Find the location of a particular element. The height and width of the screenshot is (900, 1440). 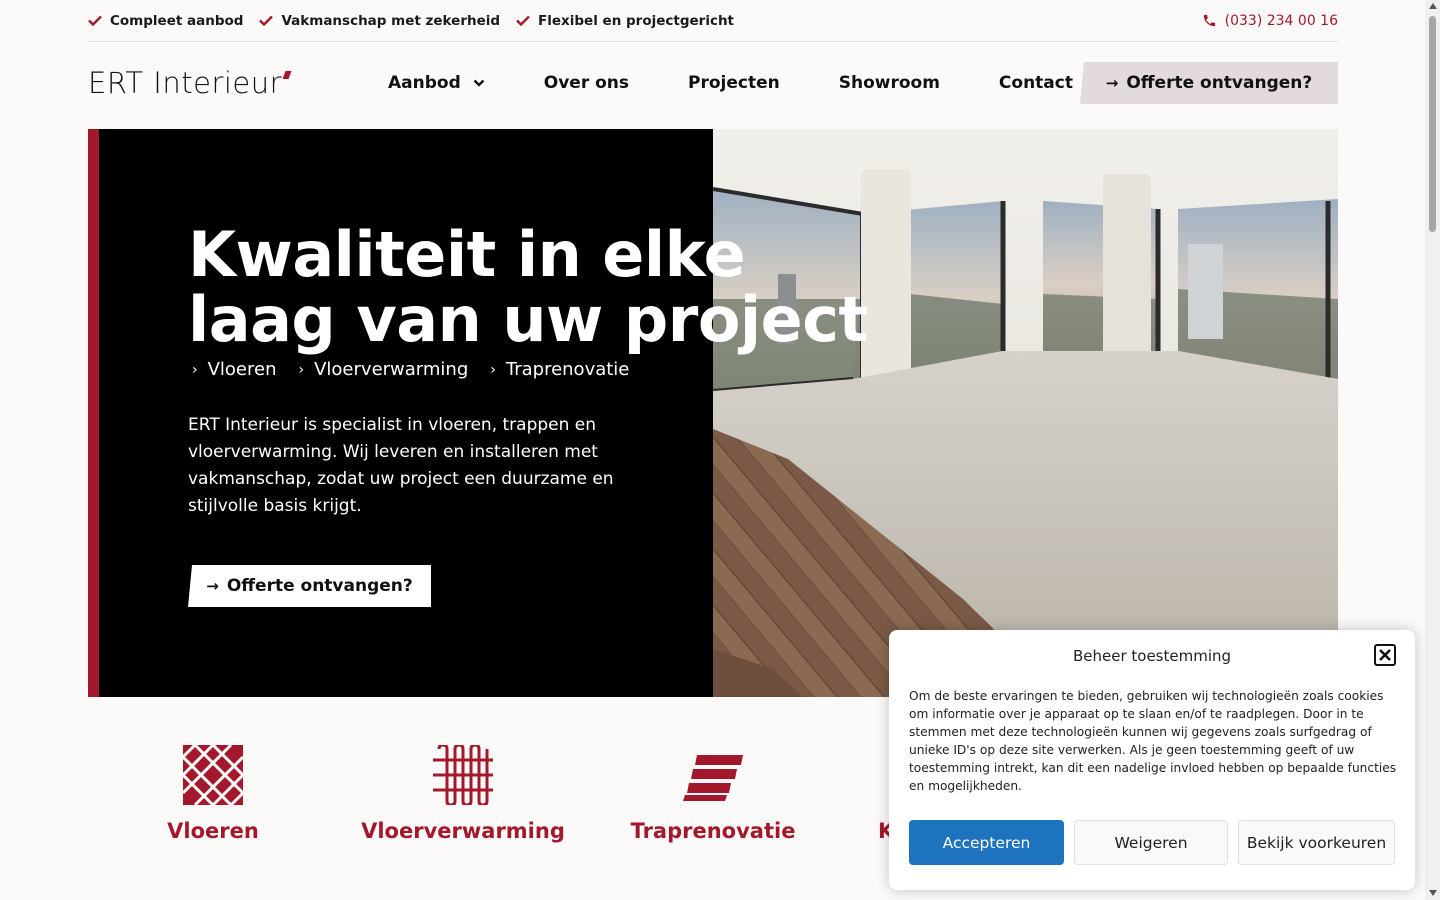

quote-button: → Offerte ontvangen? is located at coordinates (1209, 83).